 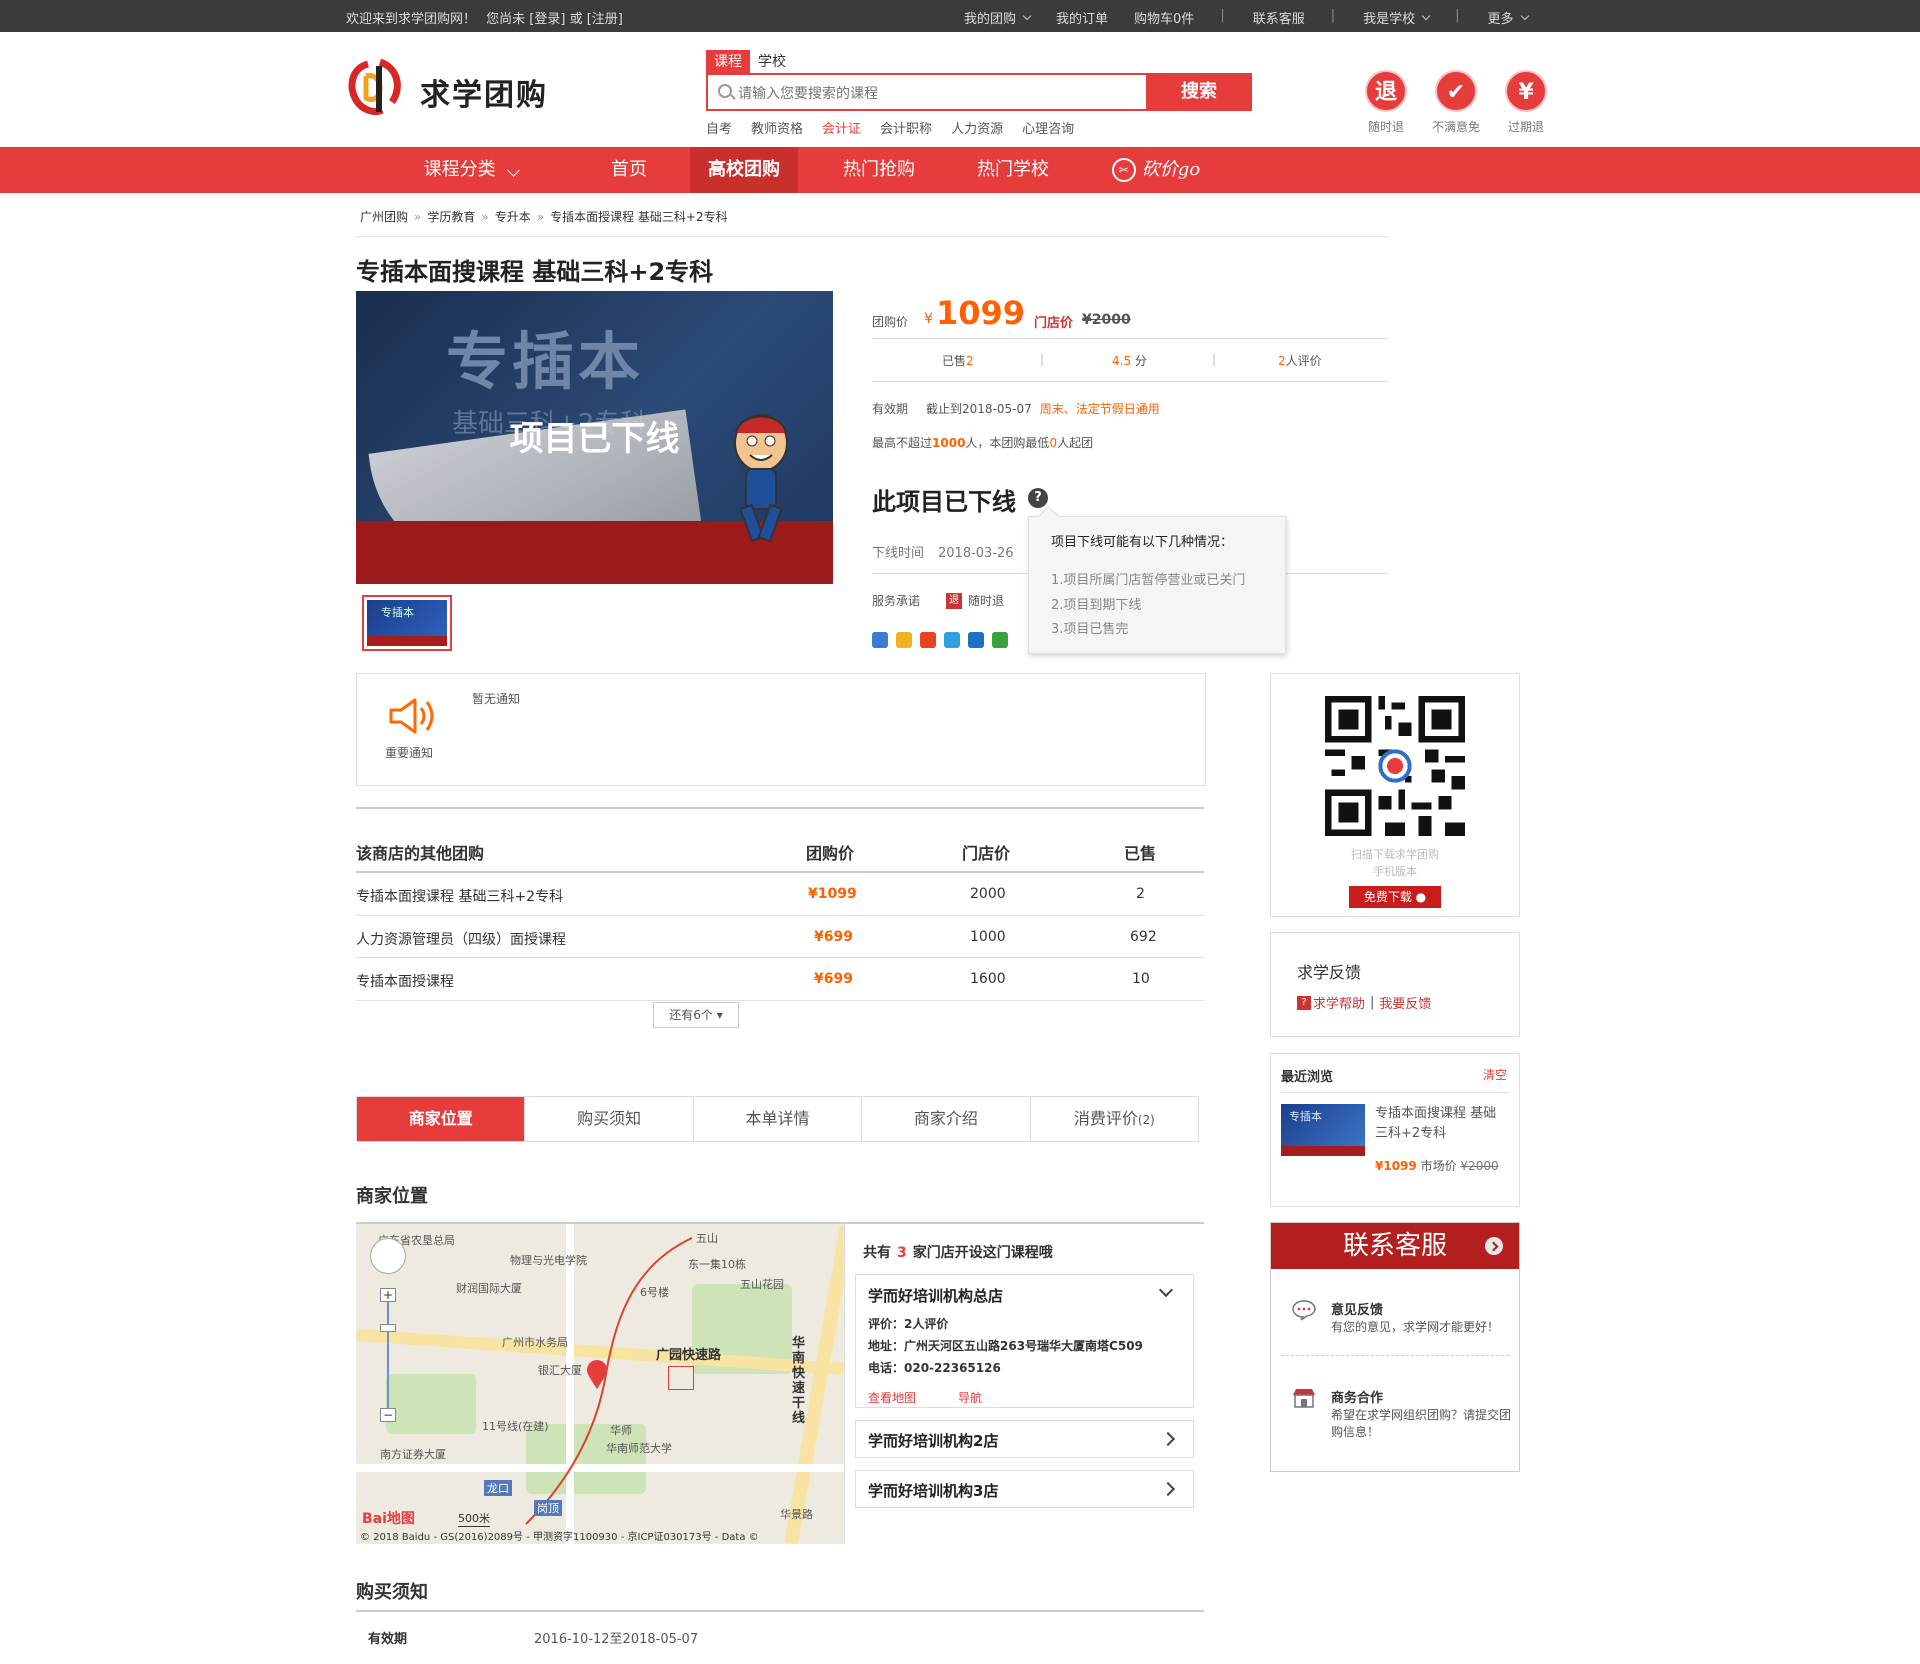 I want to click on share-renren-icon, so click(x=976, y=640).